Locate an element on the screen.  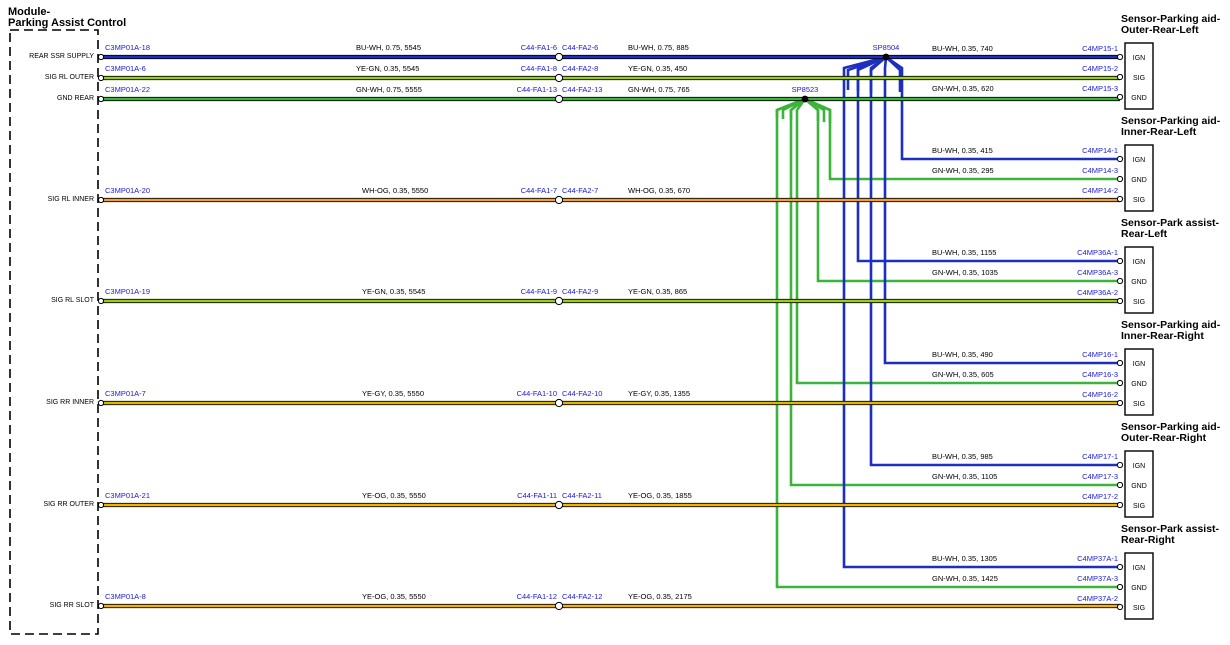
splice-green-branch is located at coordinates (957, 241).